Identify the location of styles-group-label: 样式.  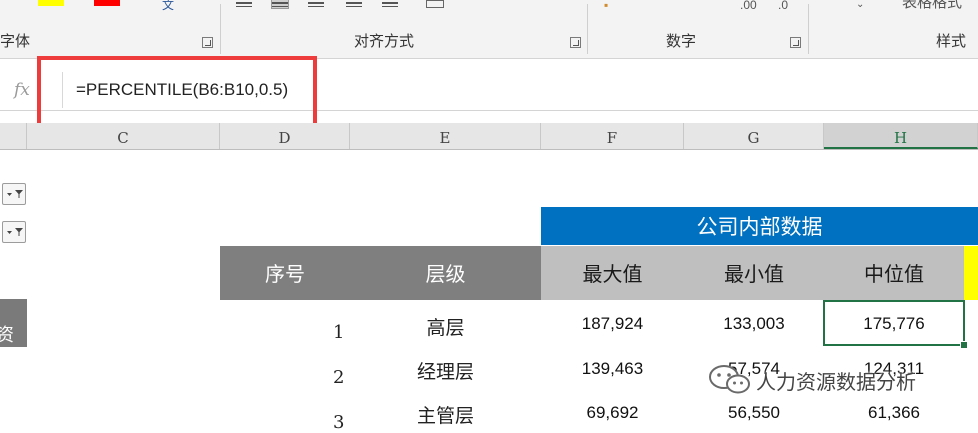
(951, 41).